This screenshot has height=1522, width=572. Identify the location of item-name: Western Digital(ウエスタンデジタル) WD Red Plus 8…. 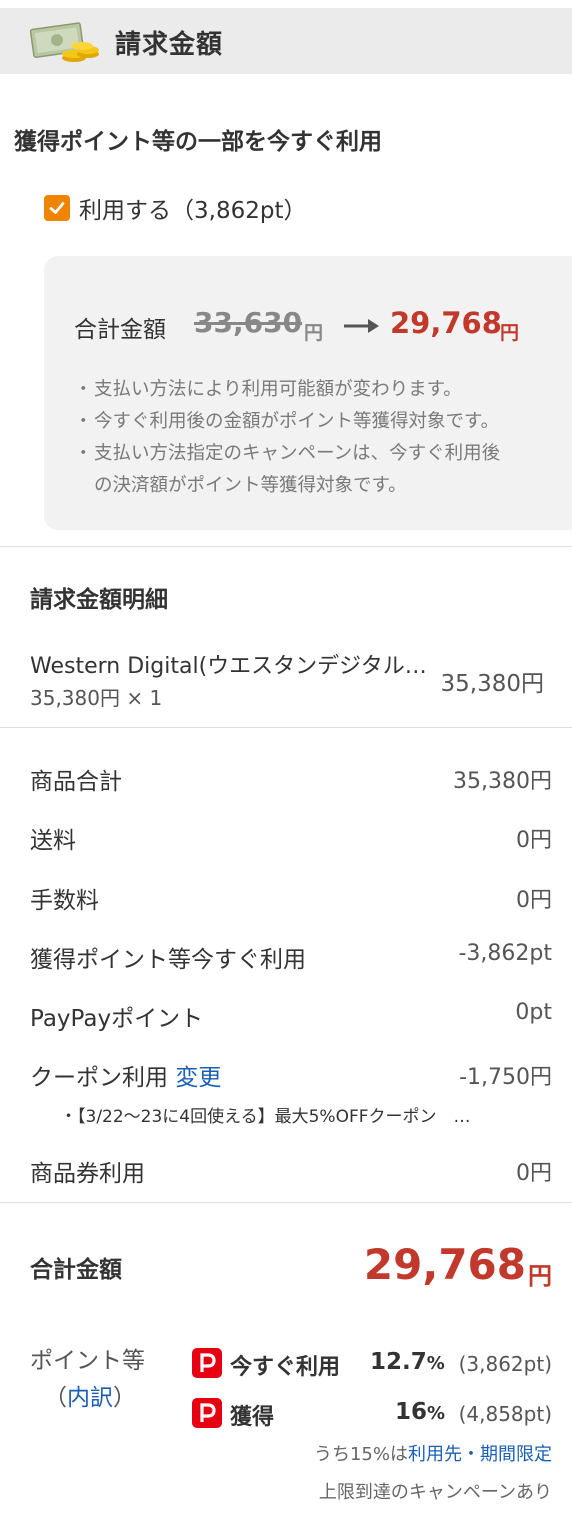
(230, 664).